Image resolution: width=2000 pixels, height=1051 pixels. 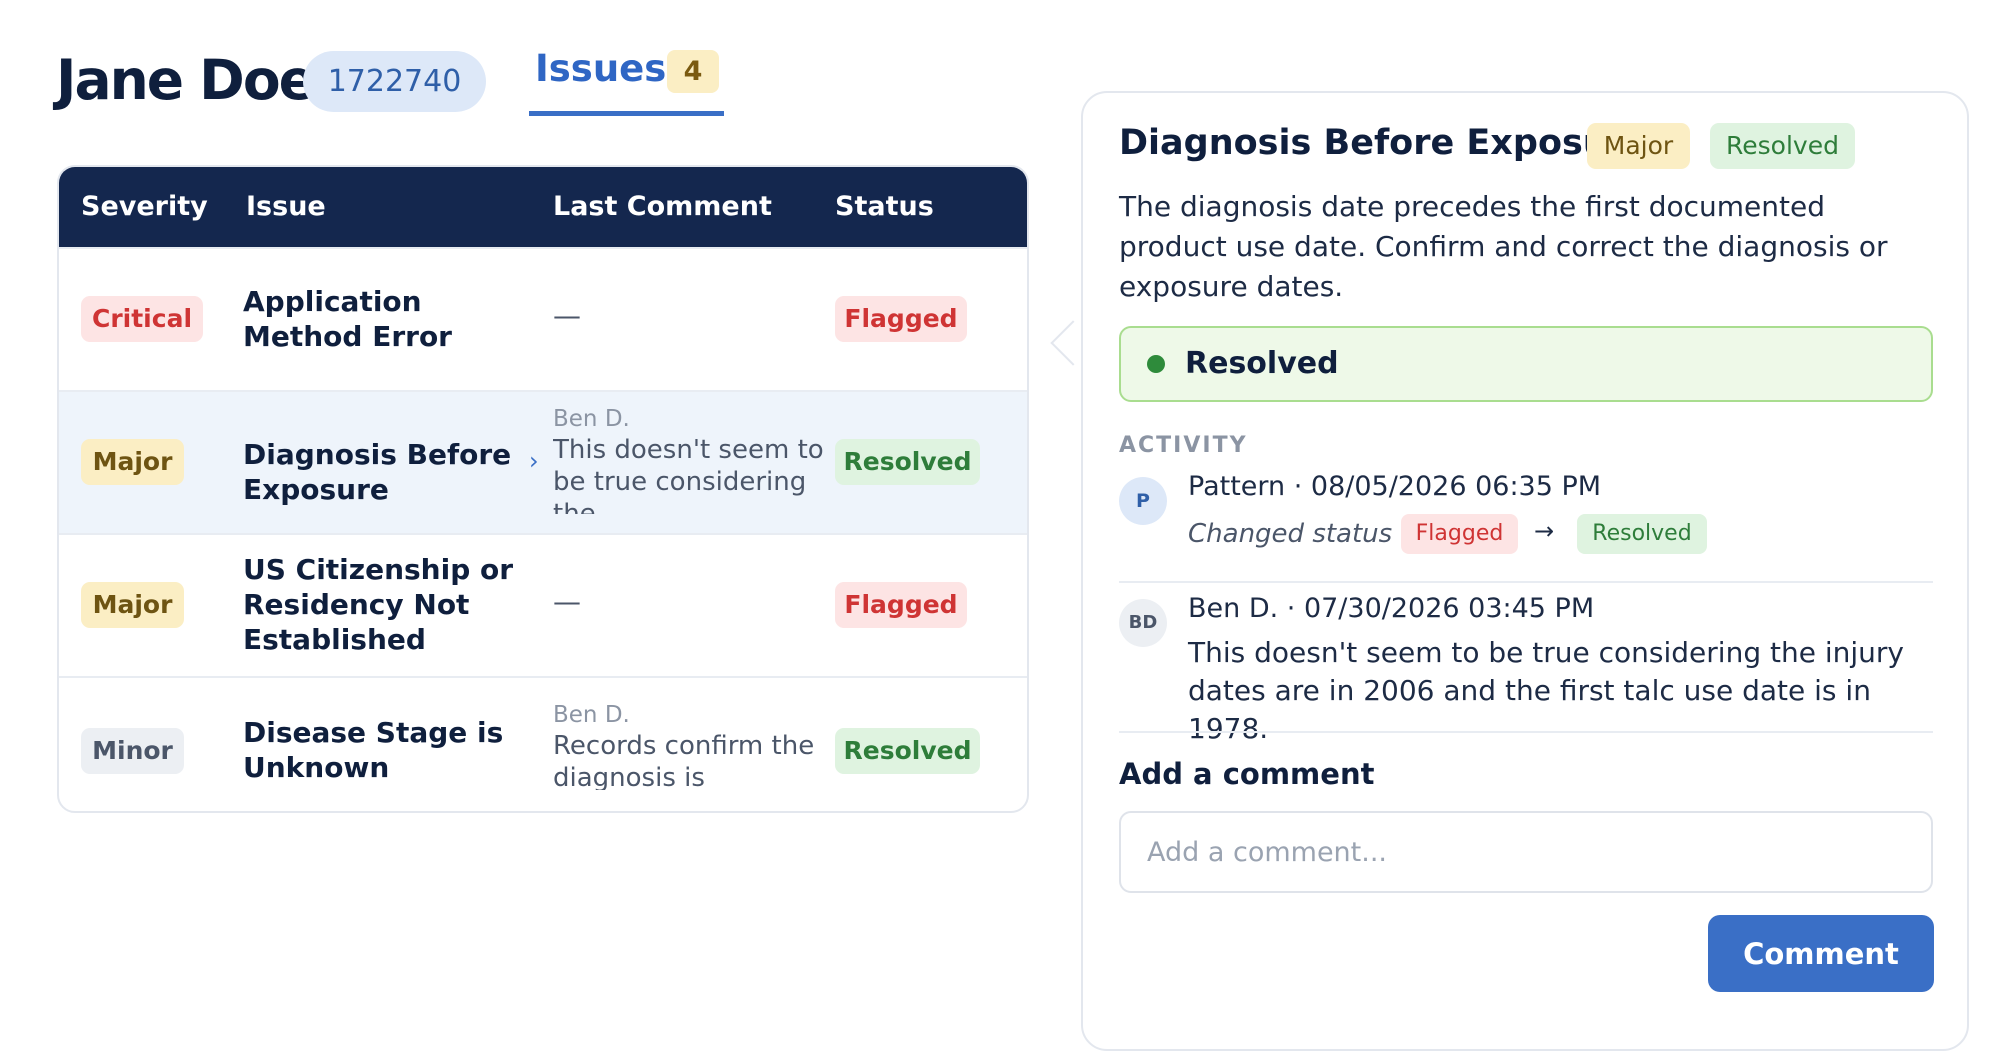 I want to click on detail-status-badge: Resolved, so click(x=1782, y=146).